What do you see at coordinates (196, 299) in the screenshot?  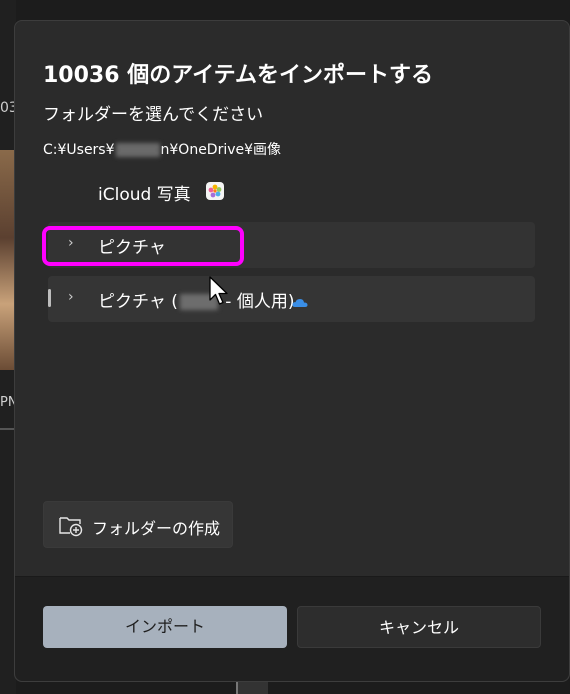 I see `tree-item-label: ピクチャ ( - 個人用)` at bounding box center [196, 299].